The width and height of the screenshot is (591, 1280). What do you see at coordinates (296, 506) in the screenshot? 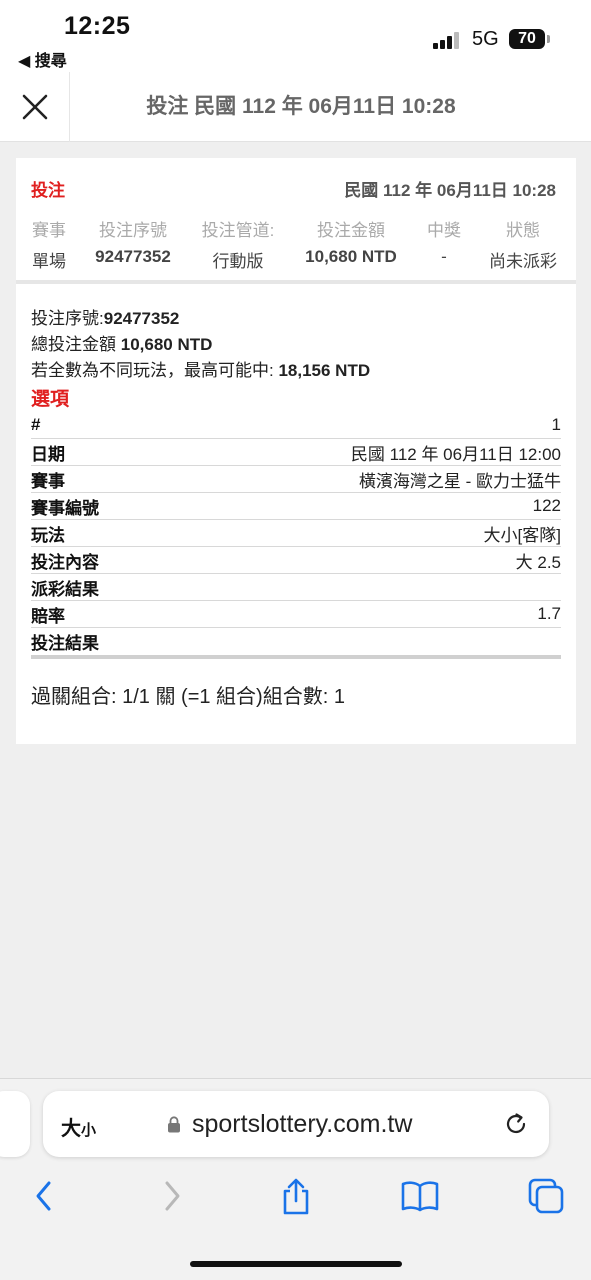
I see `table-row: 賽事編號 122` at bounding box center [296, 506].